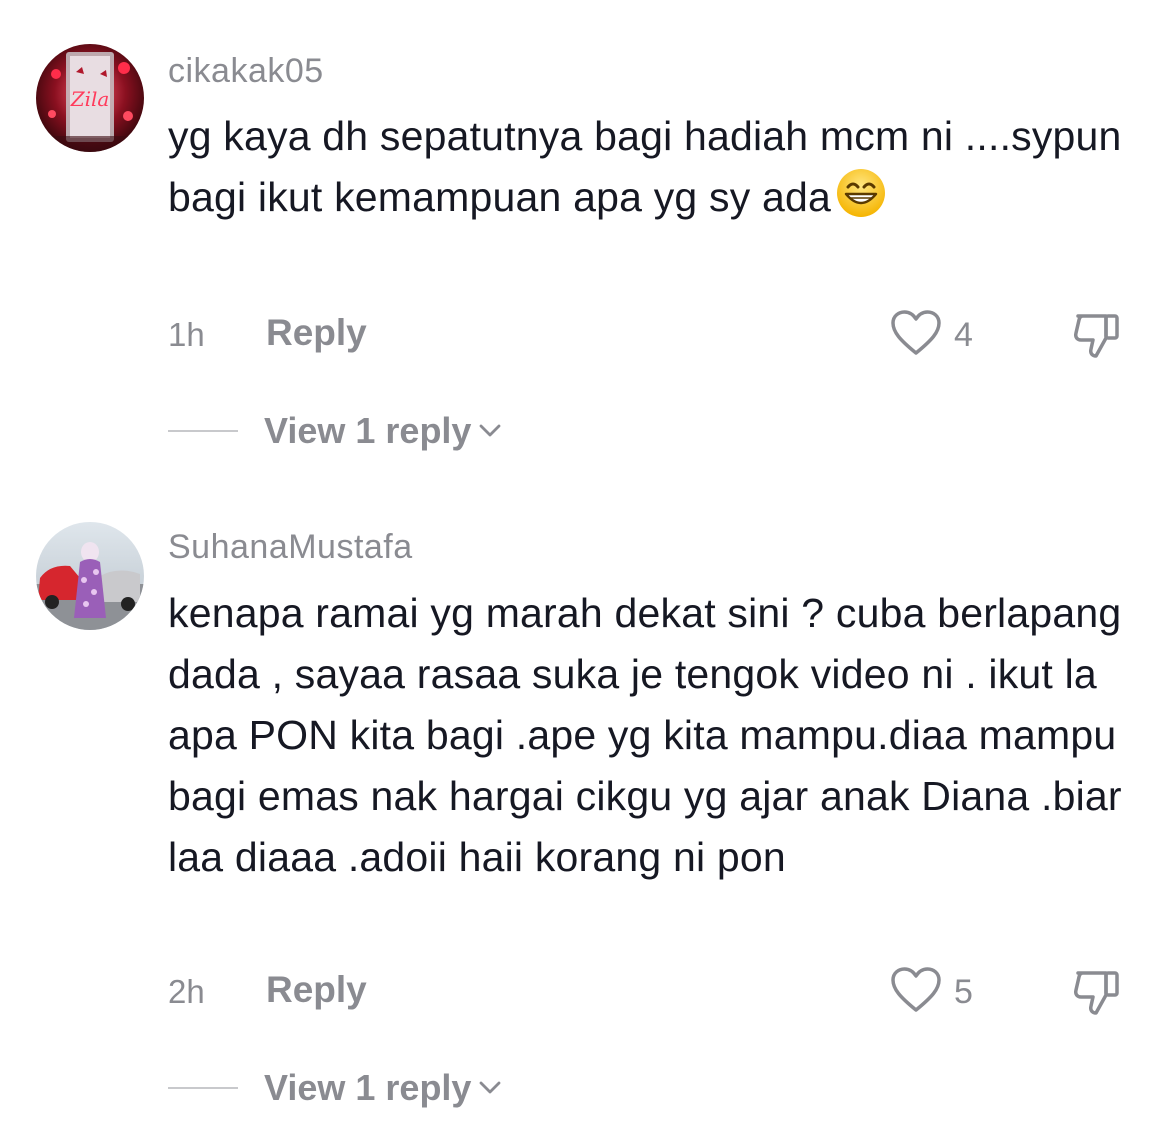 This screenshot has height=1146, width=1161. What do you see at coordinates (861, 201) in the screenshot?
I see `grinning-face-icon` at bounding box center [861, 201].